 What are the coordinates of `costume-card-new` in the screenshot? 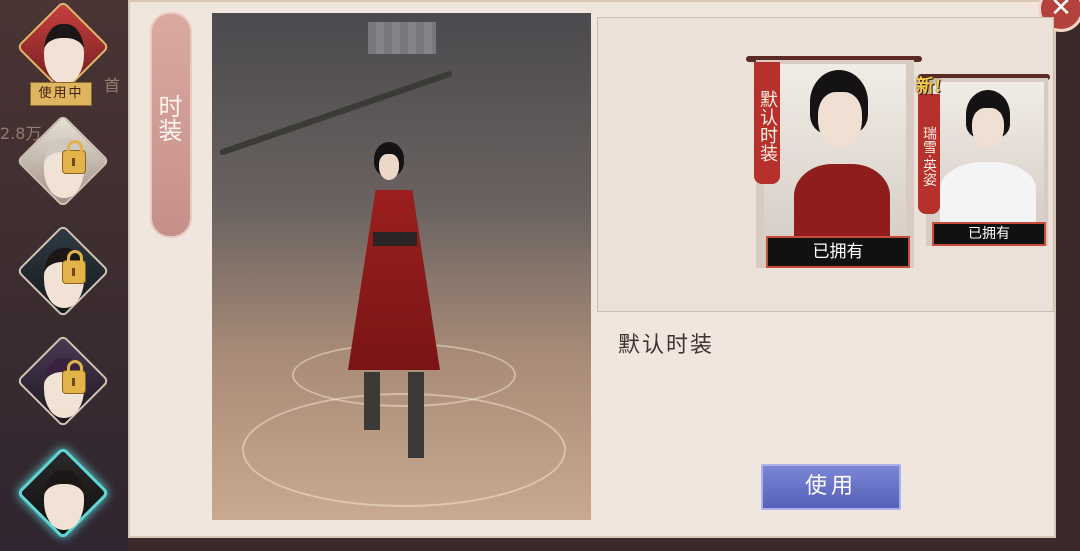 It's located at (987, 162).